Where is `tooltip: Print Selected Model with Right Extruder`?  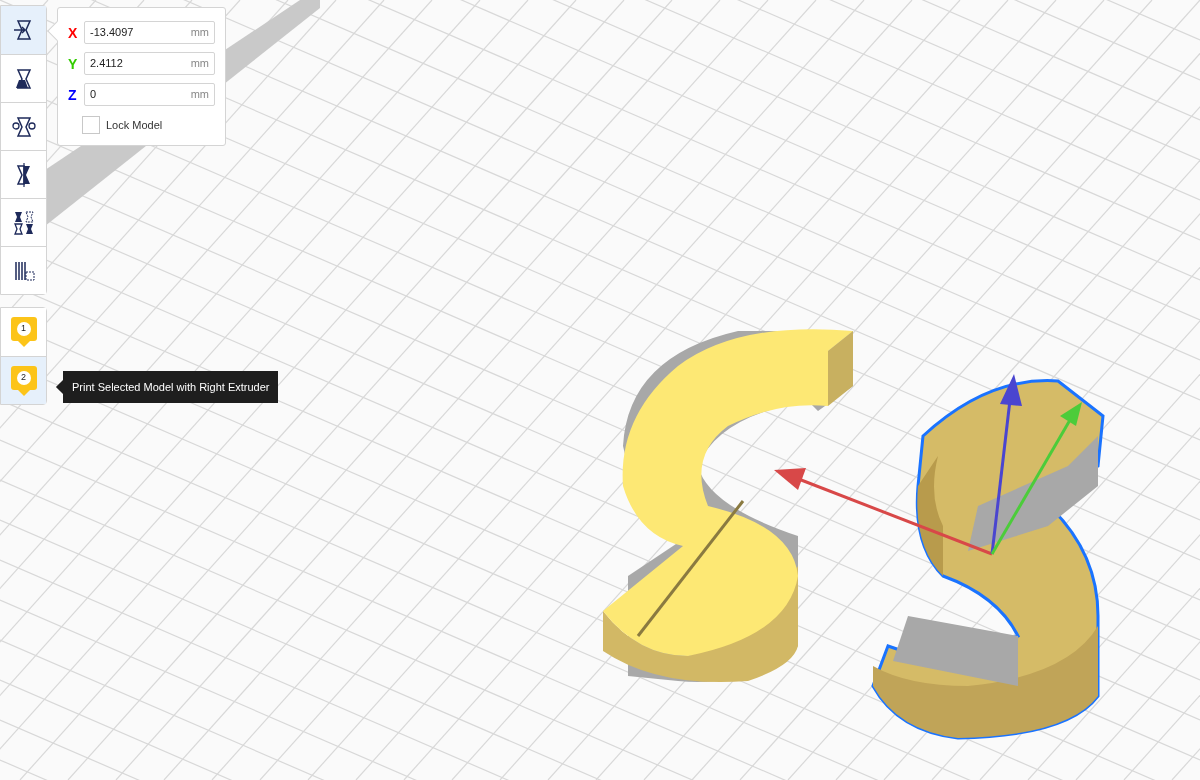
tooltip: Print Selected Model with Right Extruder is located at coordinates (171, 387).